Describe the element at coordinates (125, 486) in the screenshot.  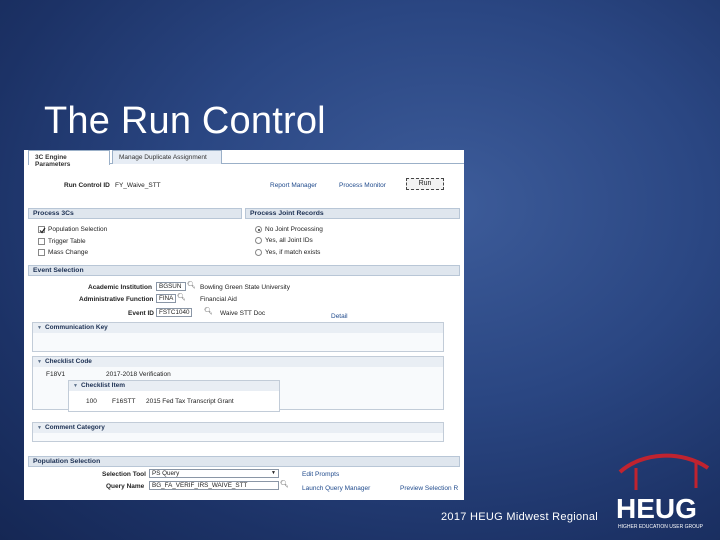
I see `query-name-label: Query Name` at that location.